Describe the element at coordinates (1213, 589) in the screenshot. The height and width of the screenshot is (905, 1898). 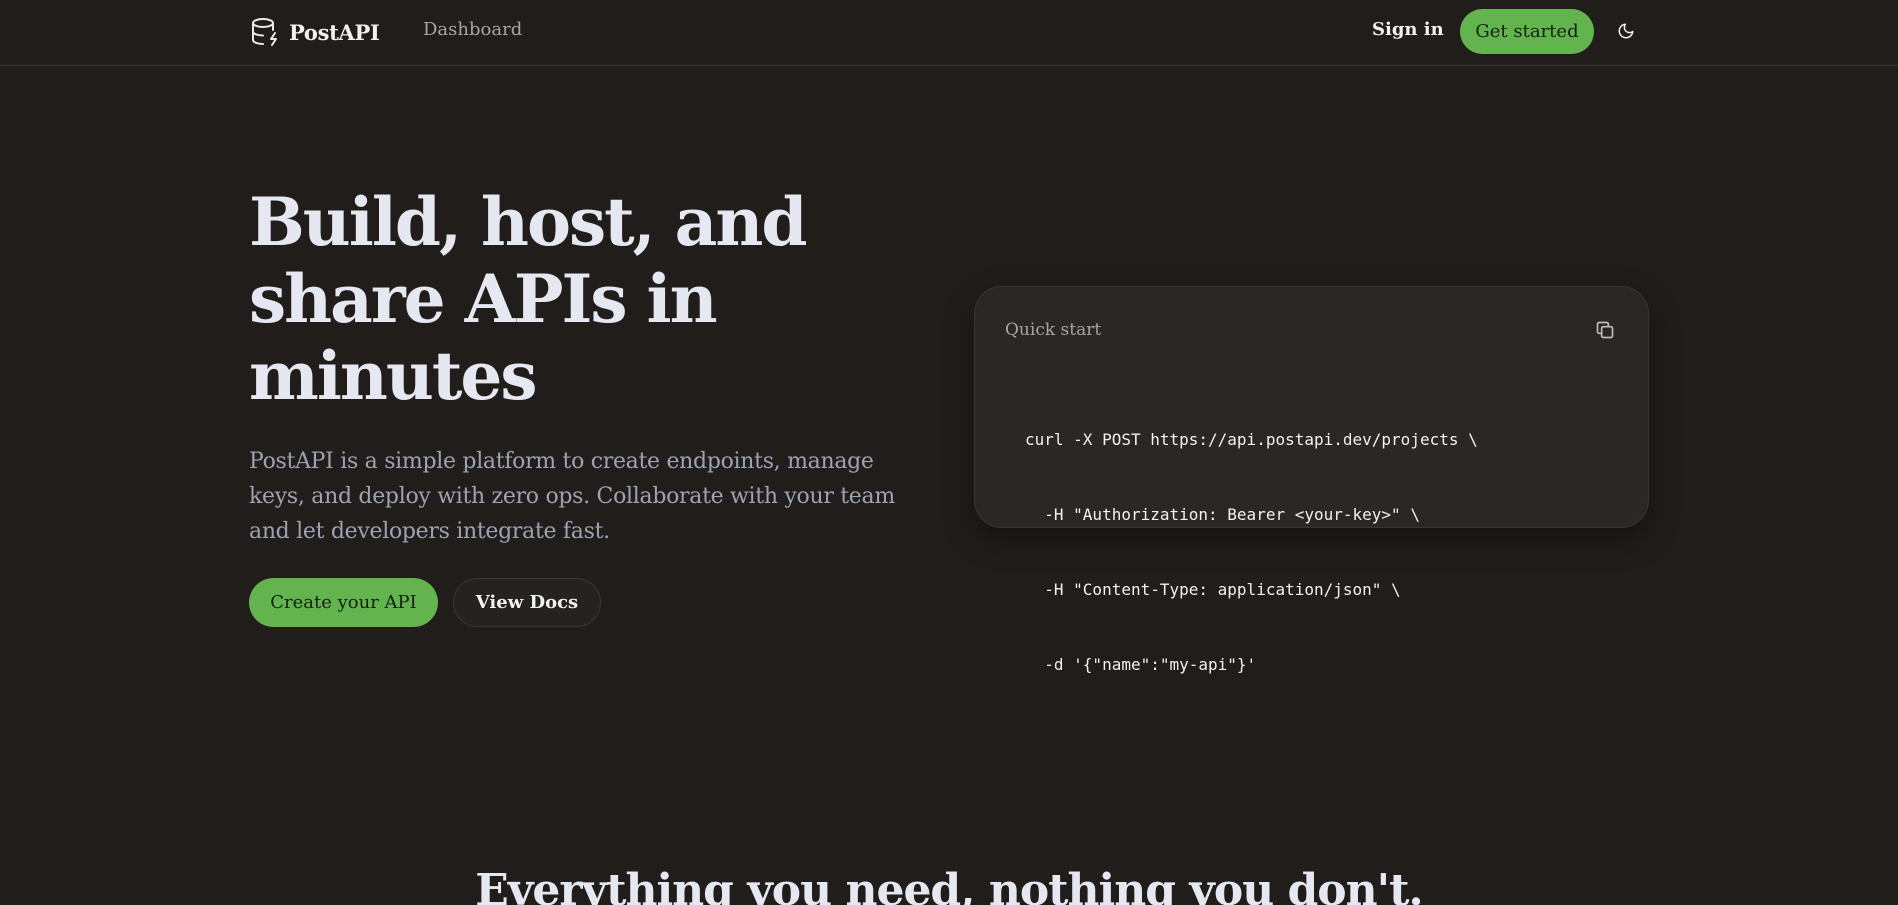
I see `code-line: -H "Content-Type: application/json" \` at that location.